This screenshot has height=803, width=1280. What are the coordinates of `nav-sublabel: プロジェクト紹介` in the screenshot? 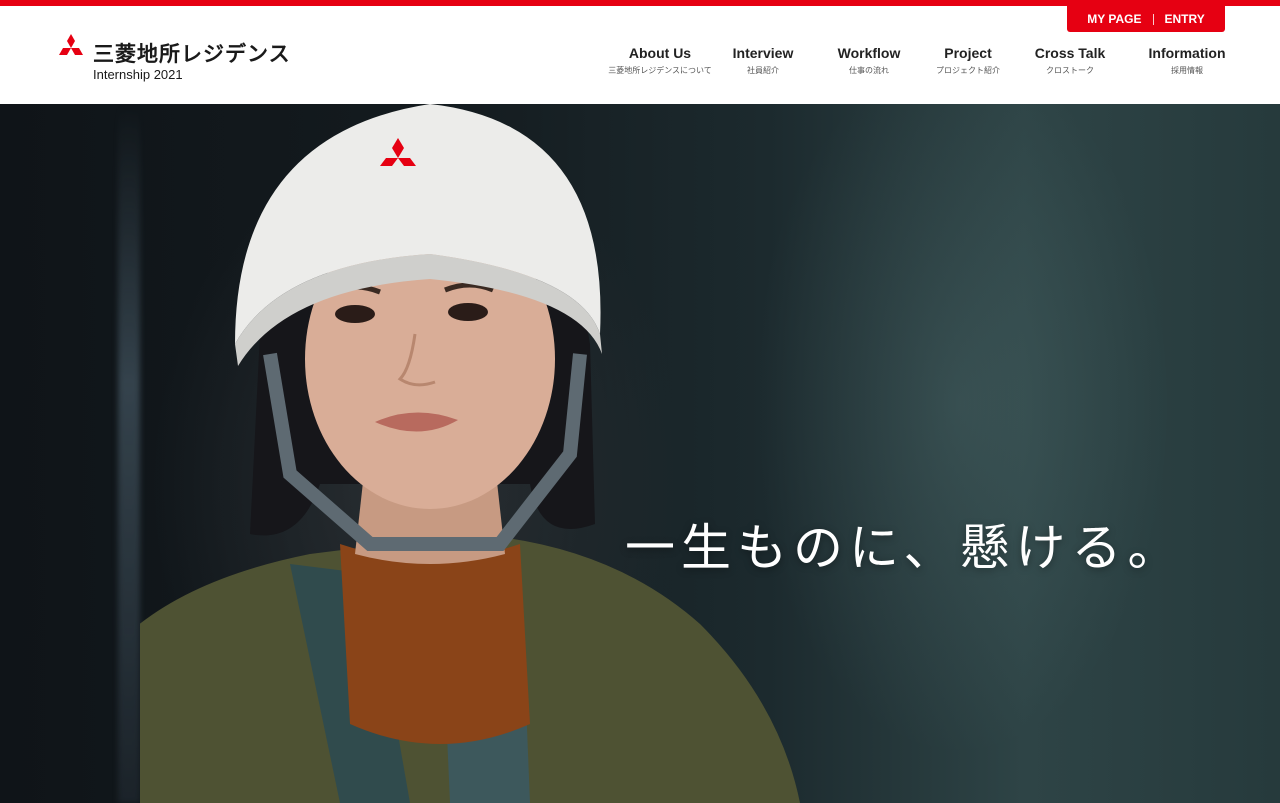 It's located at (968, 70).